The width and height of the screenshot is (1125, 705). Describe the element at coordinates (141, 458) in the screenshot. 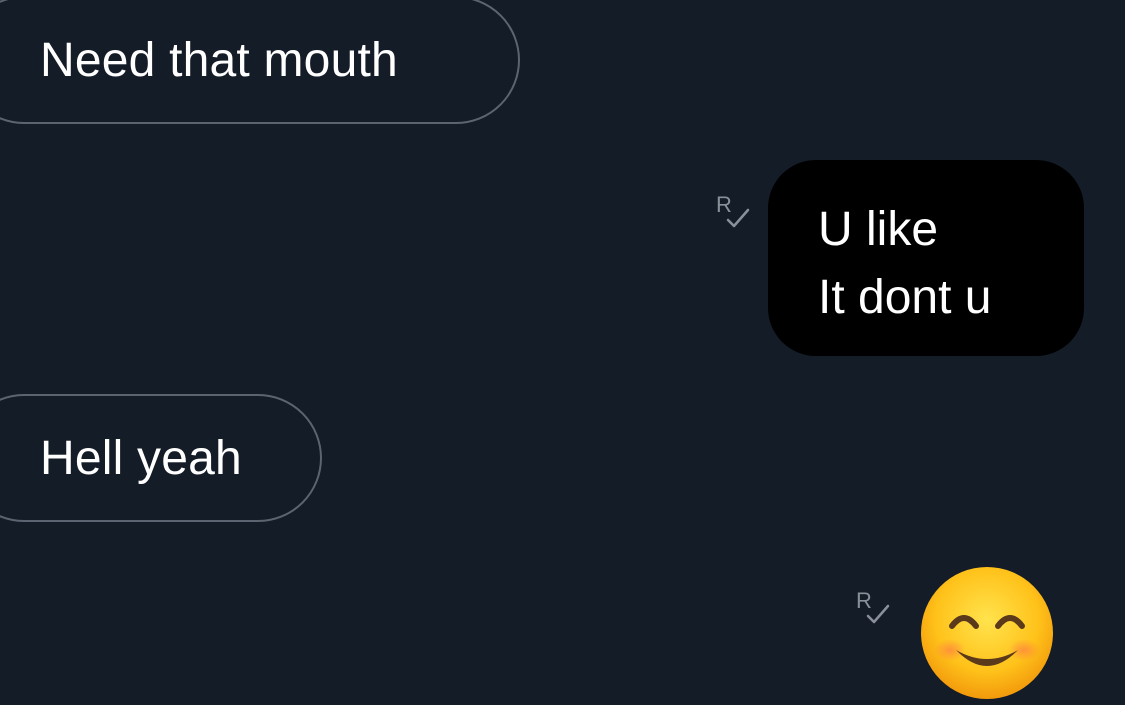

I see `message-text: Hell yeah` at that location.